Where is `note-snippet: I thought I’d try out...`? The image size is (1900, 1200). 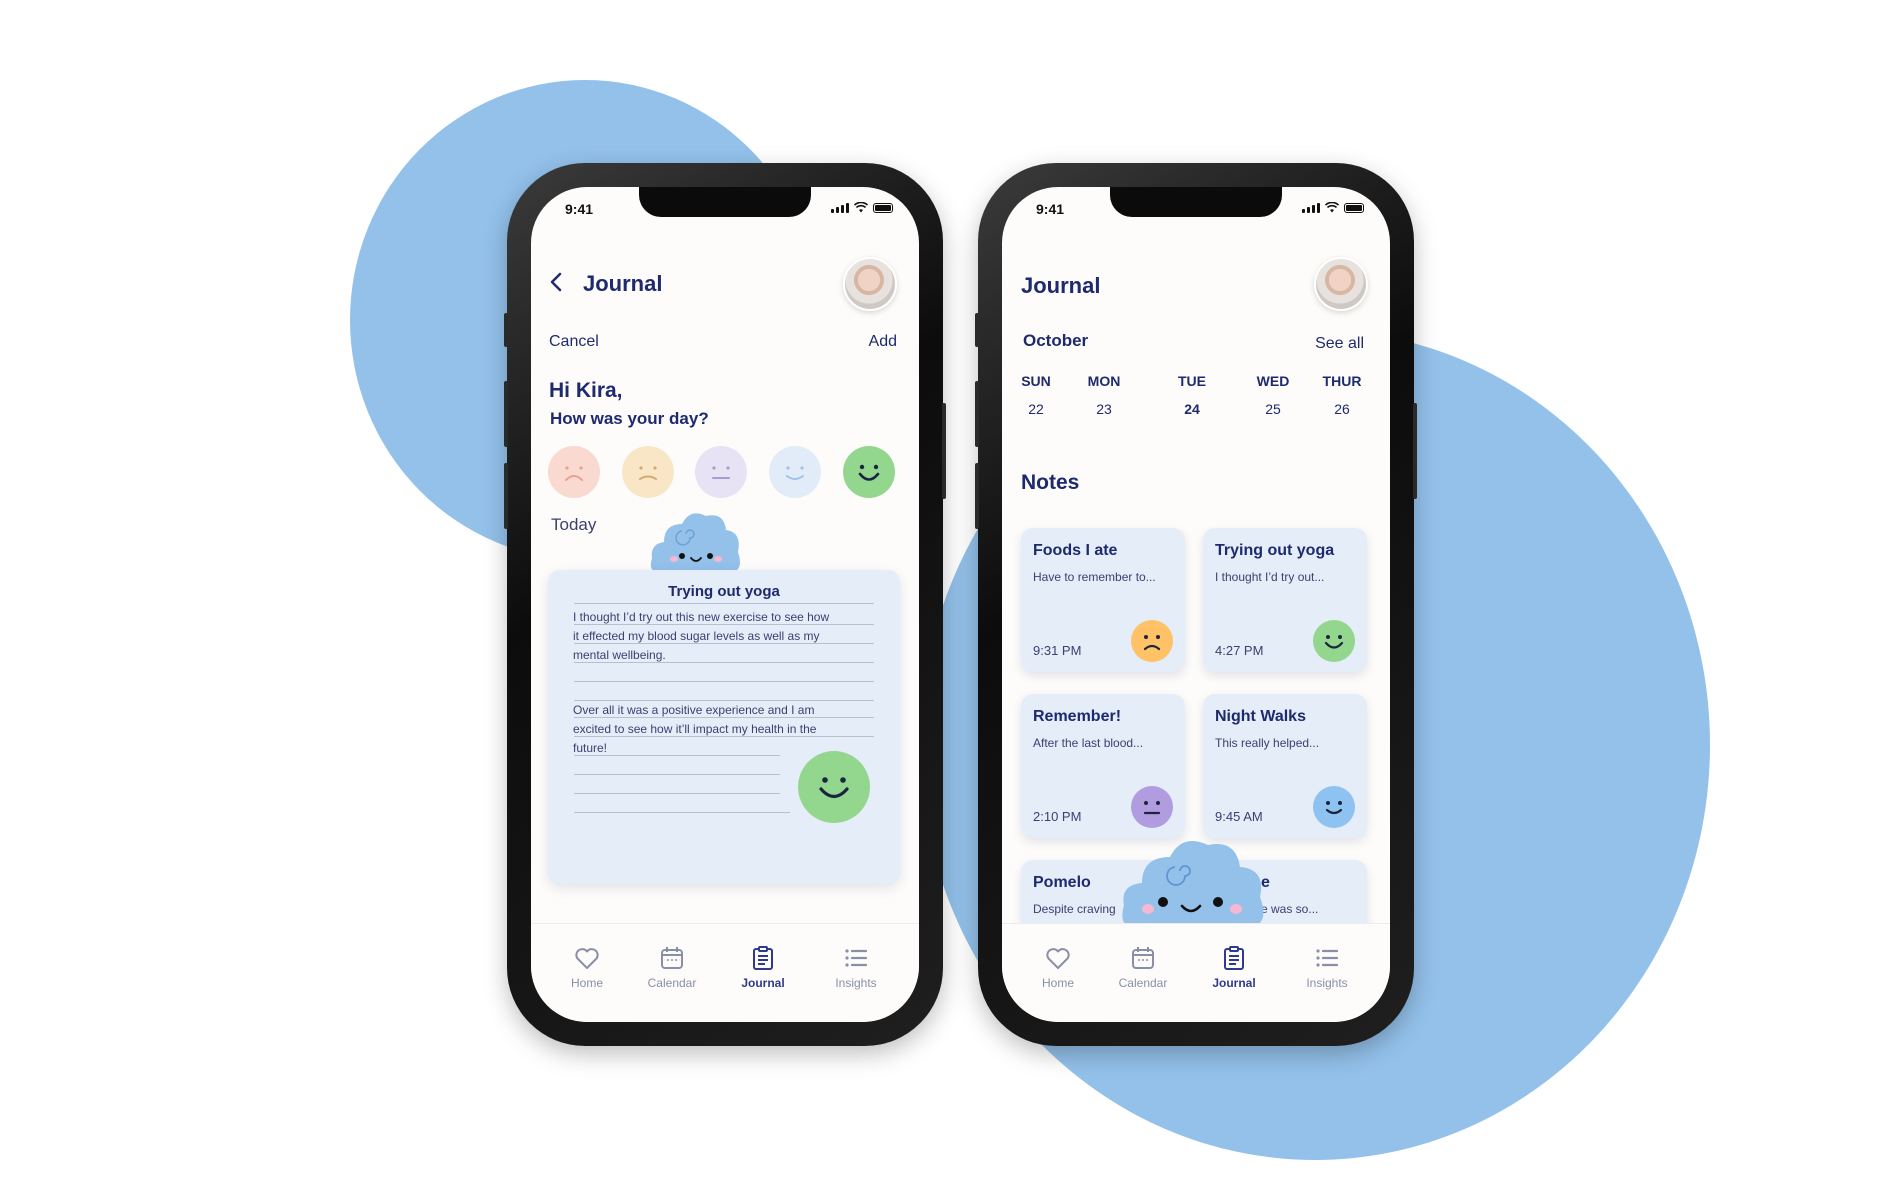
note-snippet: I thought I’d try out... is located at coordinates (1270, 577).